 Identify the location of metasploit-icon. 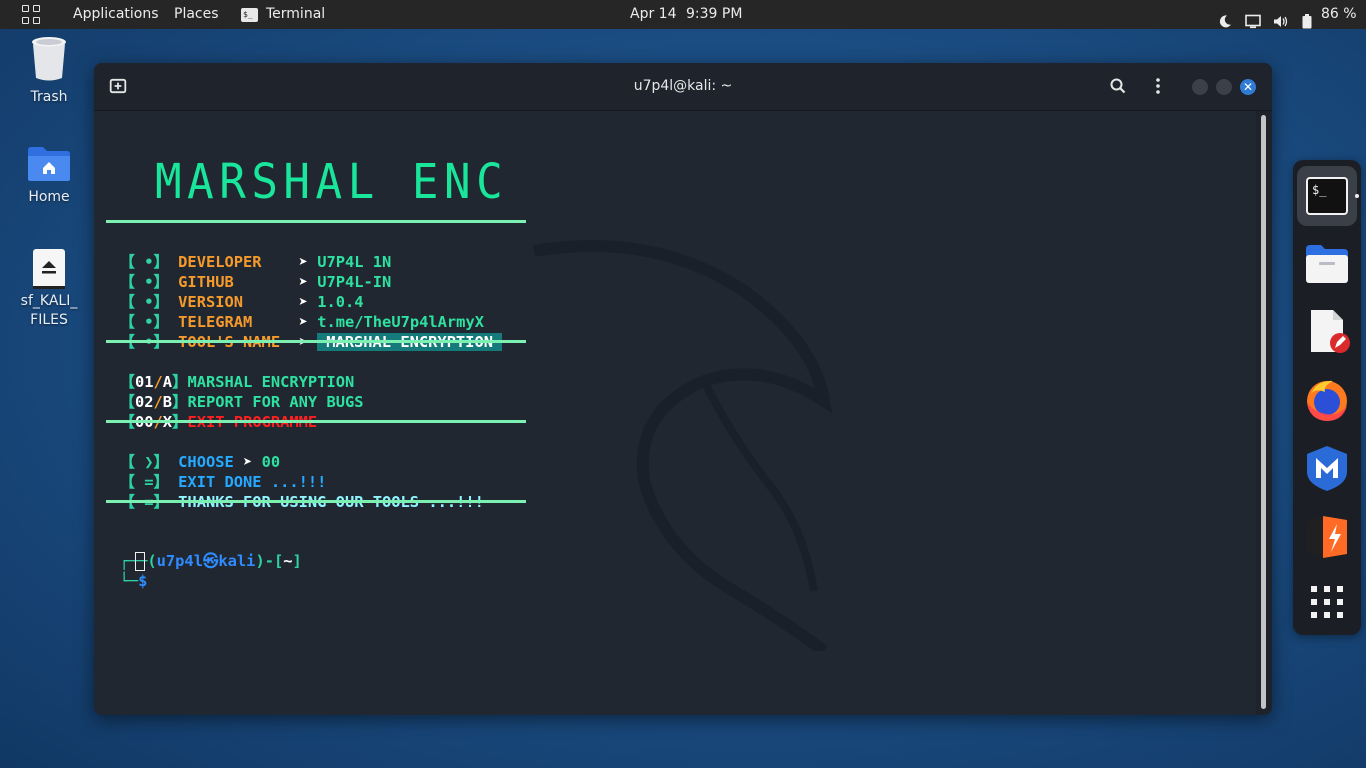
(1327, 468).